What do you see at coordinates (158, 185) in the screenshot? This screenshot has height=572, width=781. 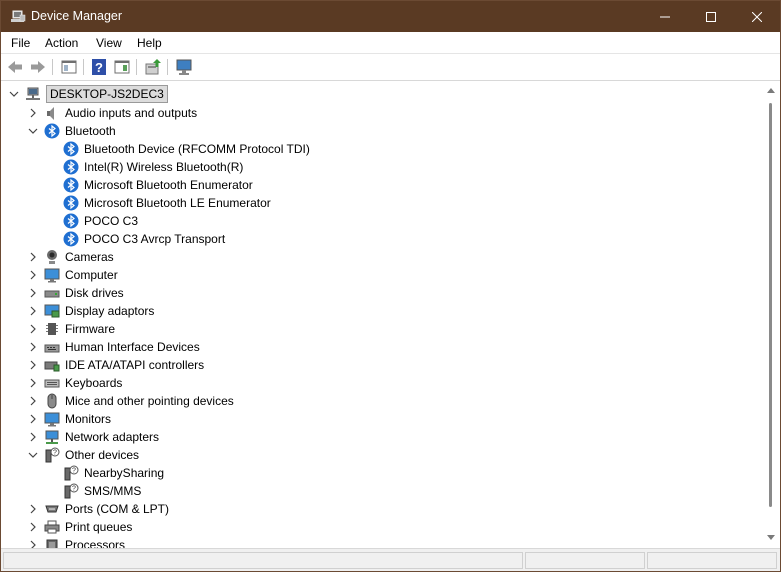 I see `tree-device: Microsoft Bluetooth Enumerator` at bounding box center [158, 185].